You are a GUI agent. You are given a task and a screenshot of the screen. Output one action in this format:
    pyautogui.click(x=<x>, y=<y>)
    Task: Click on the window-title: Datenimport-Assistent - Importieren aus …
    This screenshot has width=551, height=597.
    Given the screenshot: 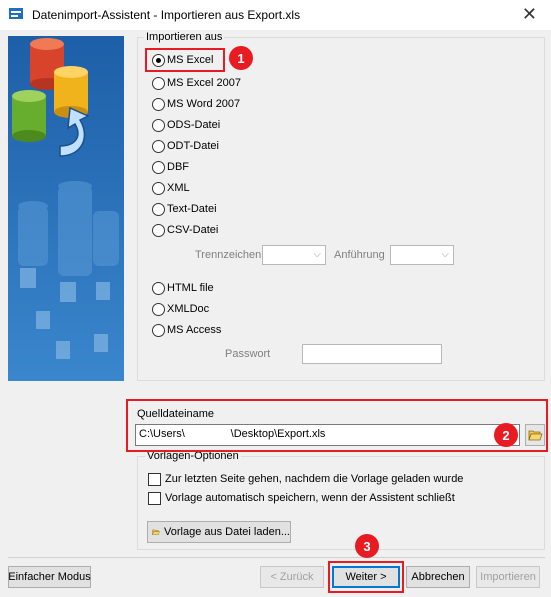 What is the action you would take?
    pyautogui.click(x=166, y=15)
    